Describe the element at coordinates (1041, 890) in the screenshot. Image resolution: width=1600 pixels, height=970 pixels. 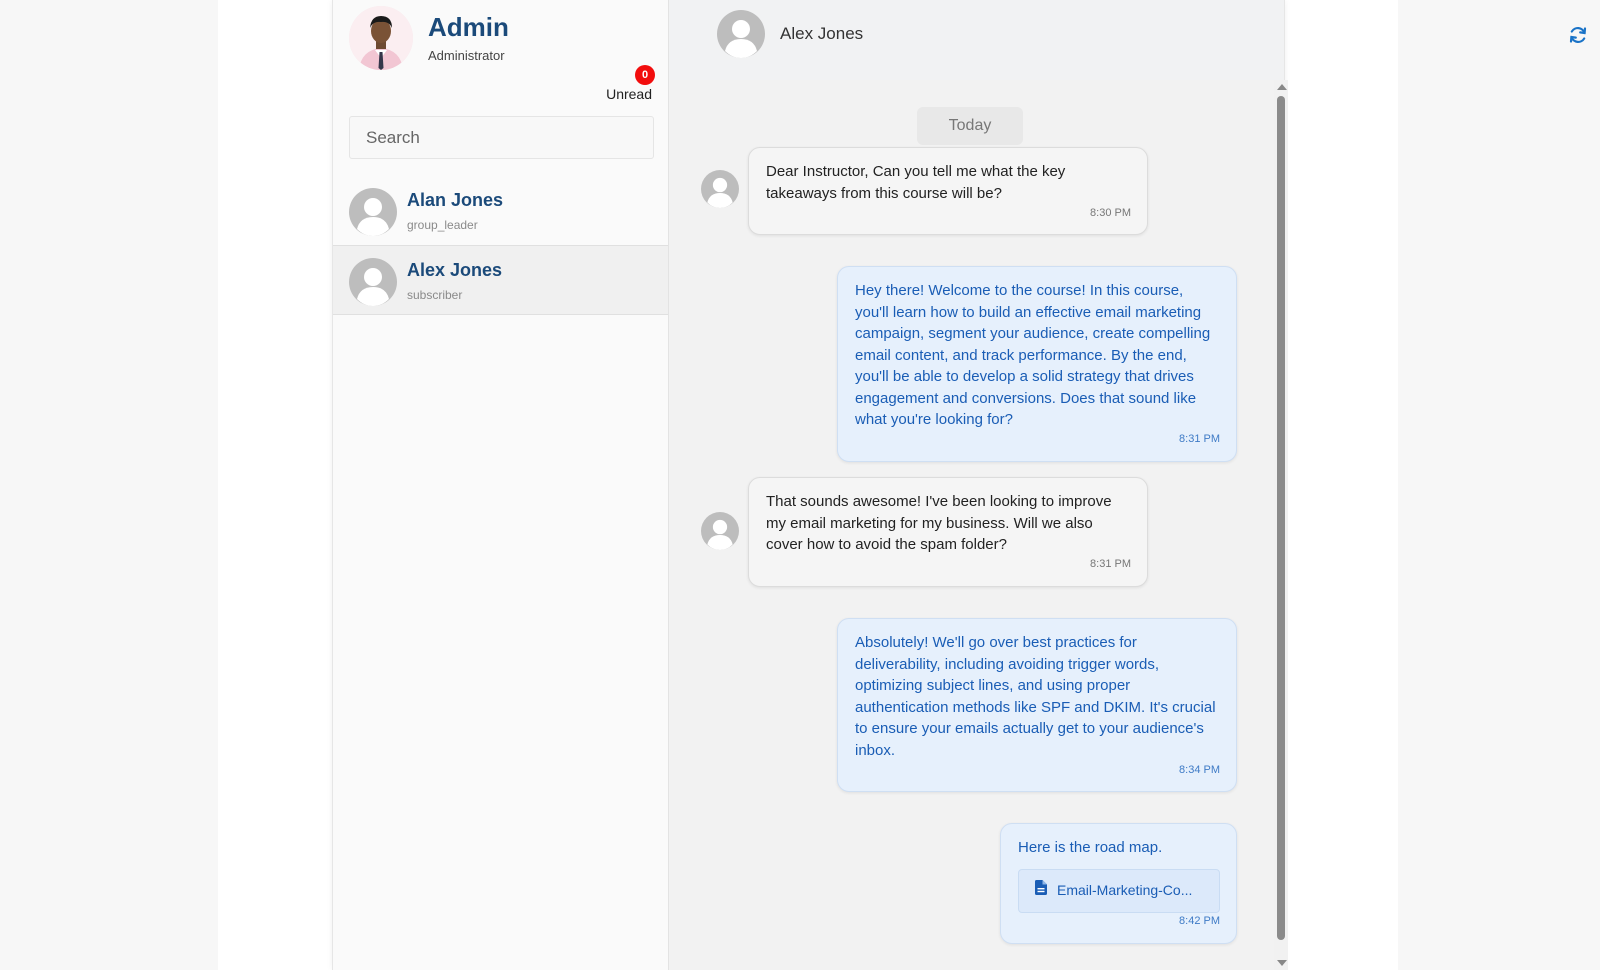
I see `file-icon` at that location.